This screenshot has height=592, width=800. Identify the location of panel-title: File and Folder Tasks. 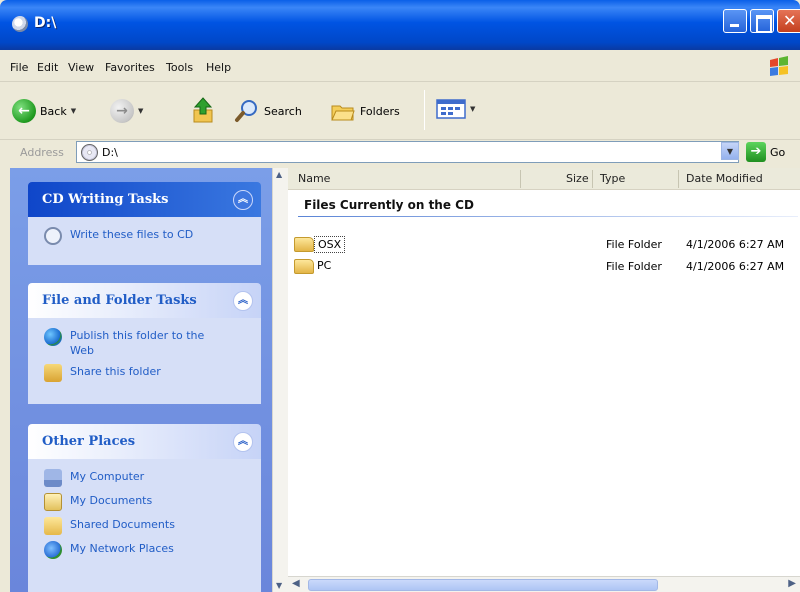
(119, 300).